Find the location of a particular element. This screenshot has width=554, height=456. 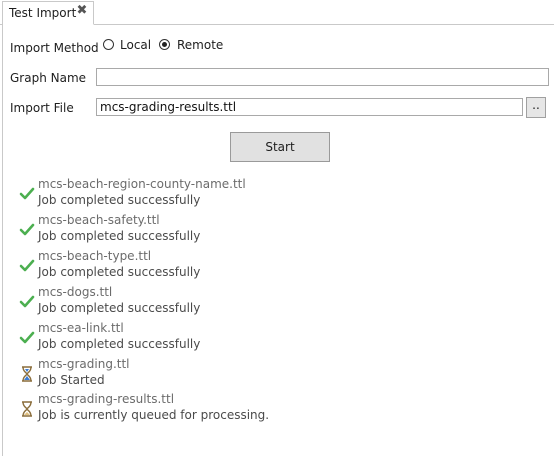

graph-name-input is located at coordinates (322, 77).